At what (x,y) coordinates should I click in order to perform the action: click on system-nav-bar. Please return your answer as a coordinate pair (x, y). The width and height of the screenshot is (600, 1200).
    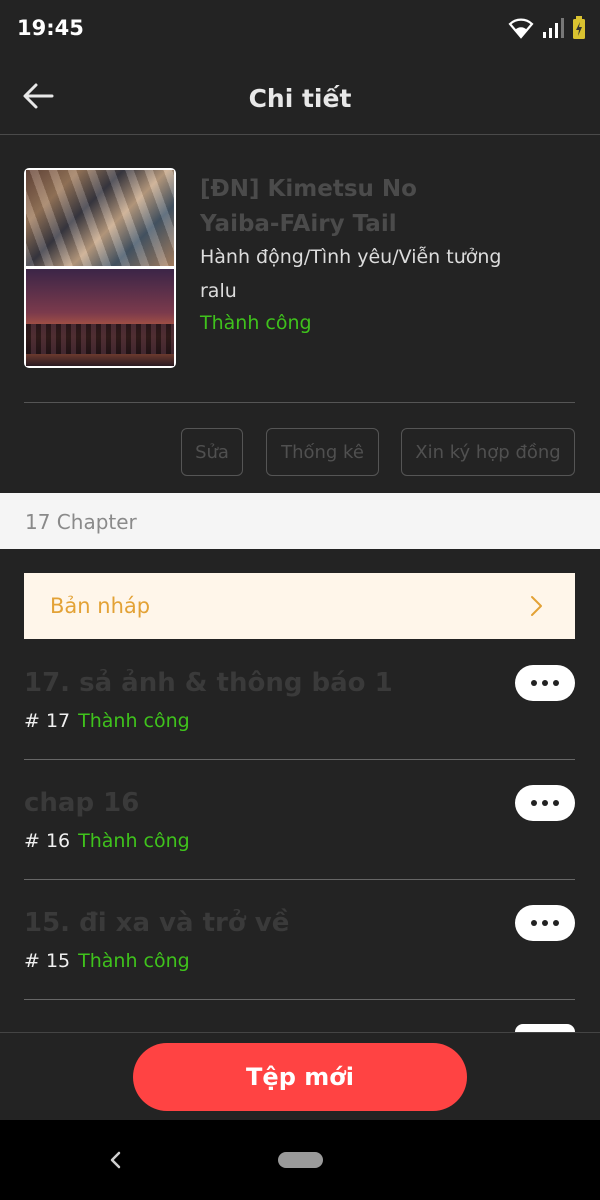
    Looking at the image, I should click on (300, 1160).